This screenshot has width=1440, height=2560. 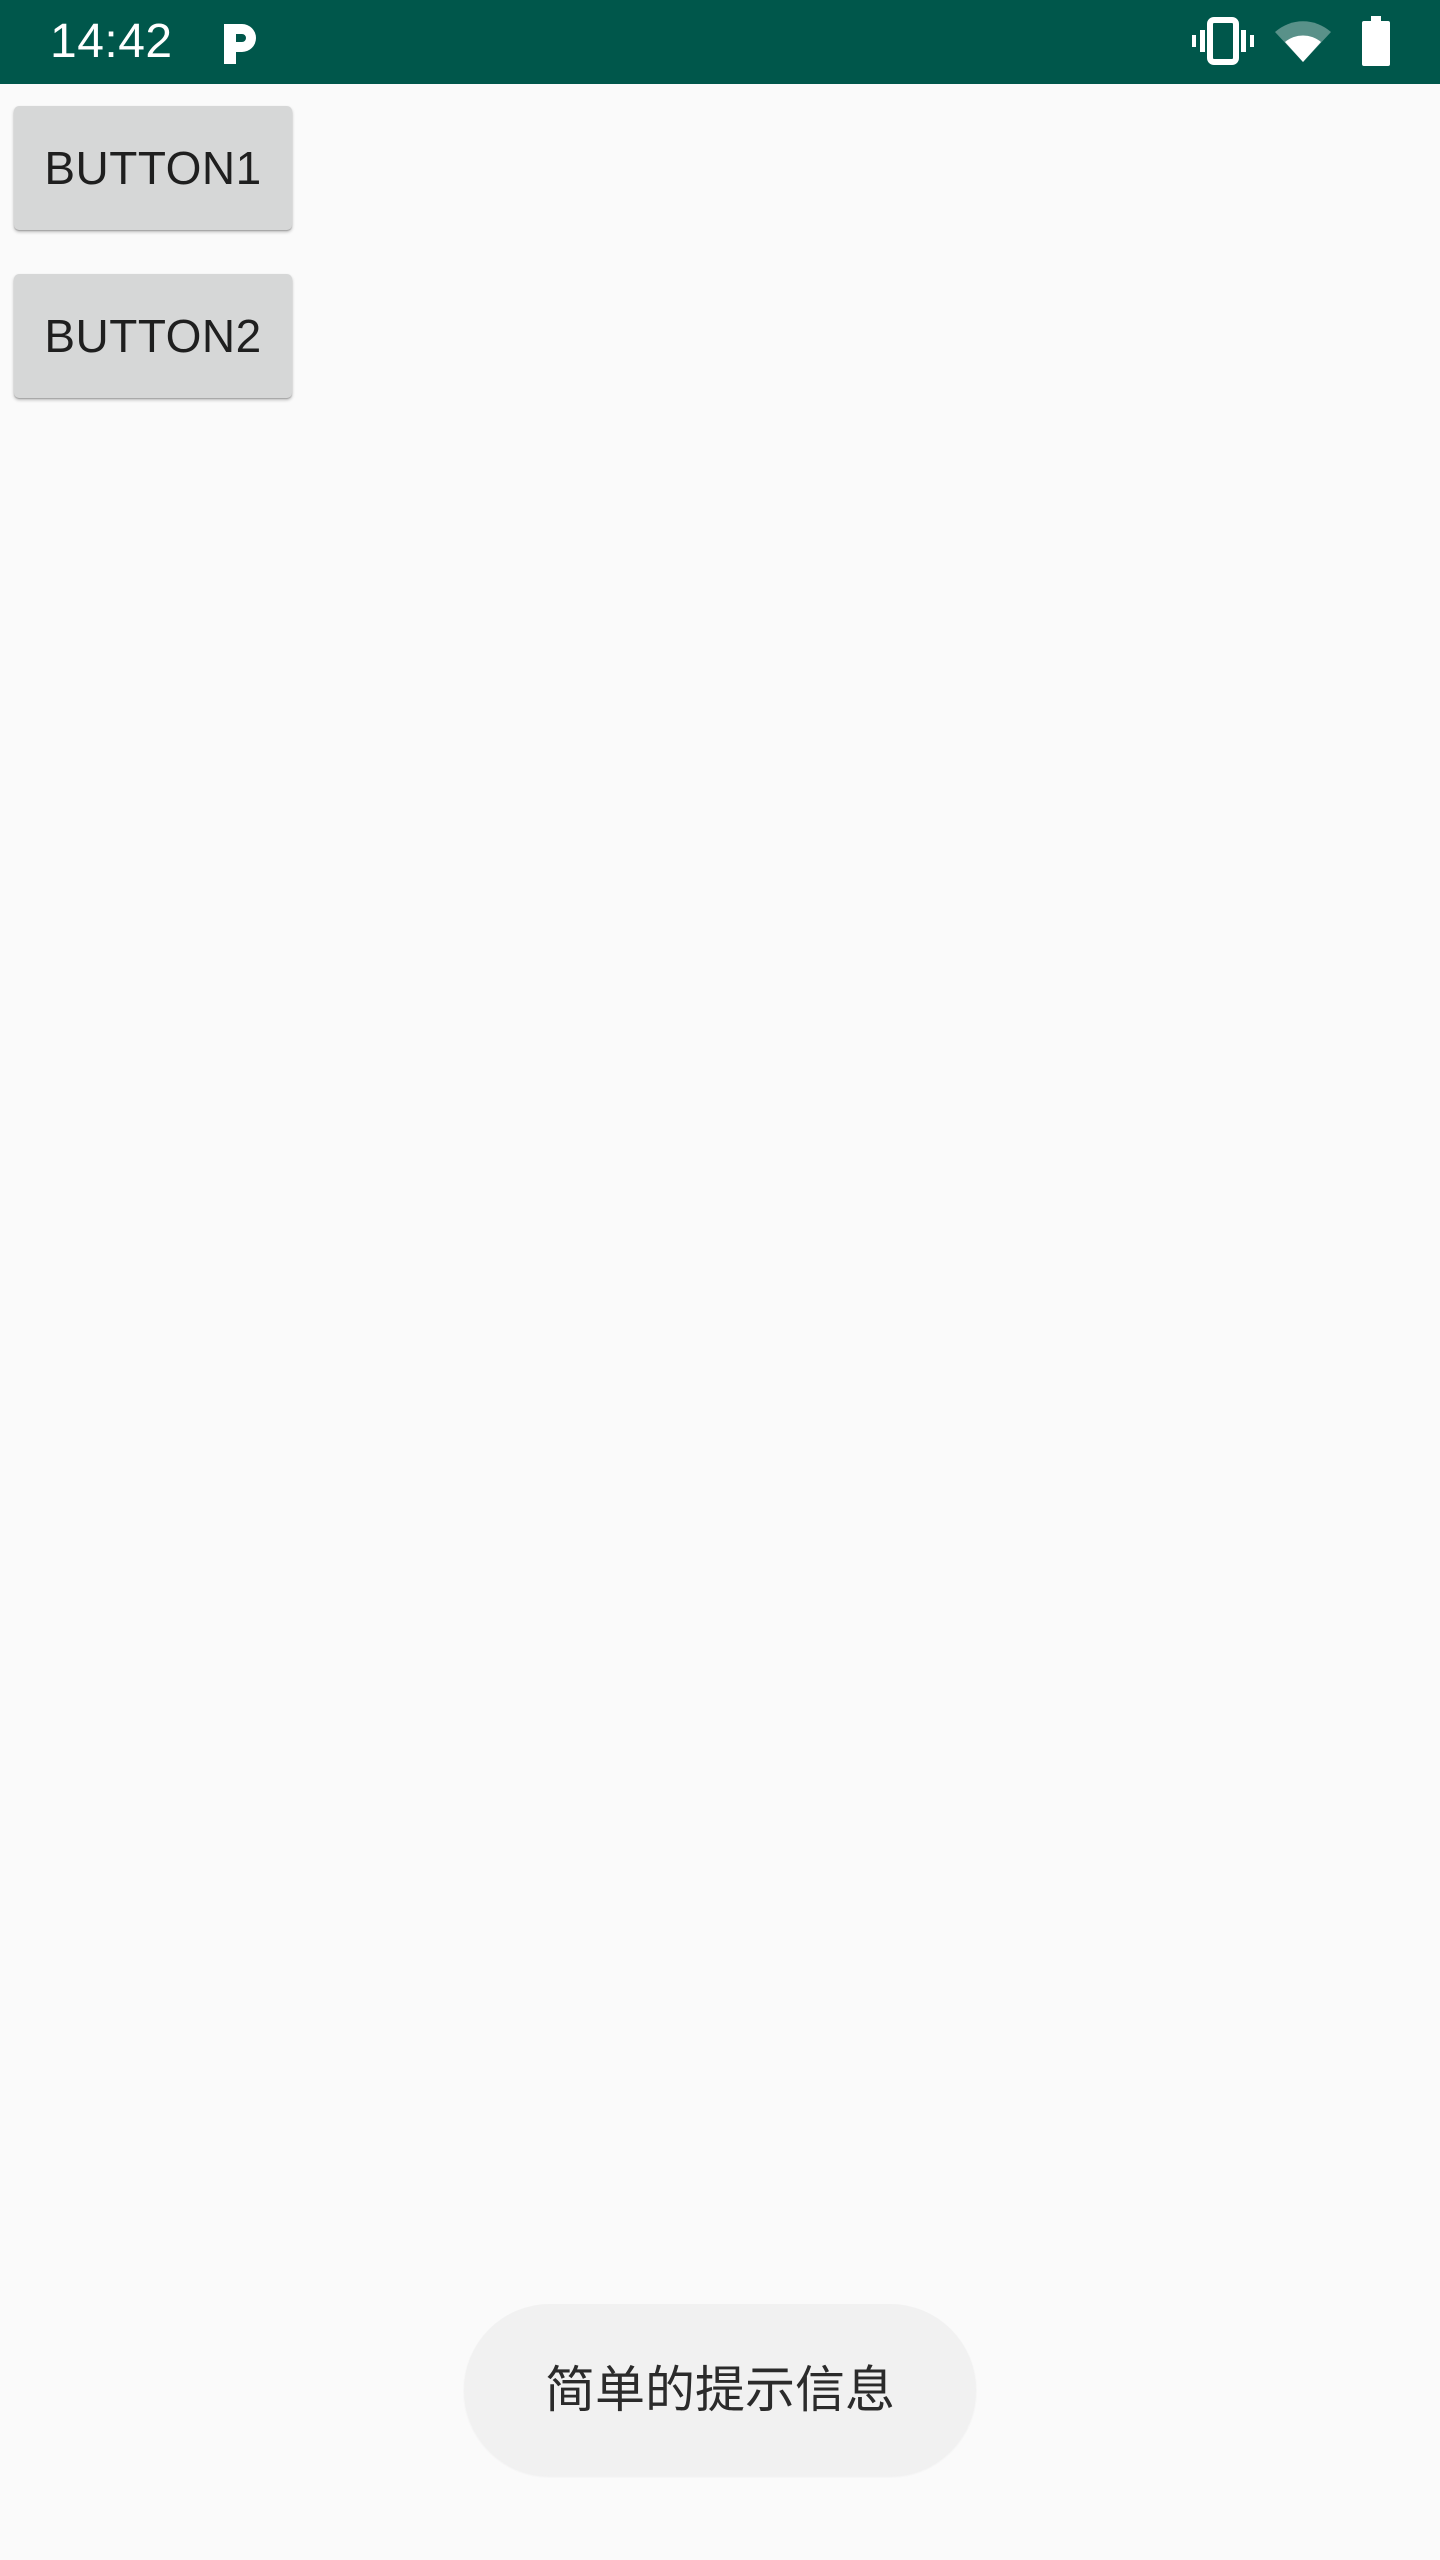 What do you see at coordinates (1303, 41) in the screenshot?
I see `wifi-icon` at bounding box center [1303, 41].